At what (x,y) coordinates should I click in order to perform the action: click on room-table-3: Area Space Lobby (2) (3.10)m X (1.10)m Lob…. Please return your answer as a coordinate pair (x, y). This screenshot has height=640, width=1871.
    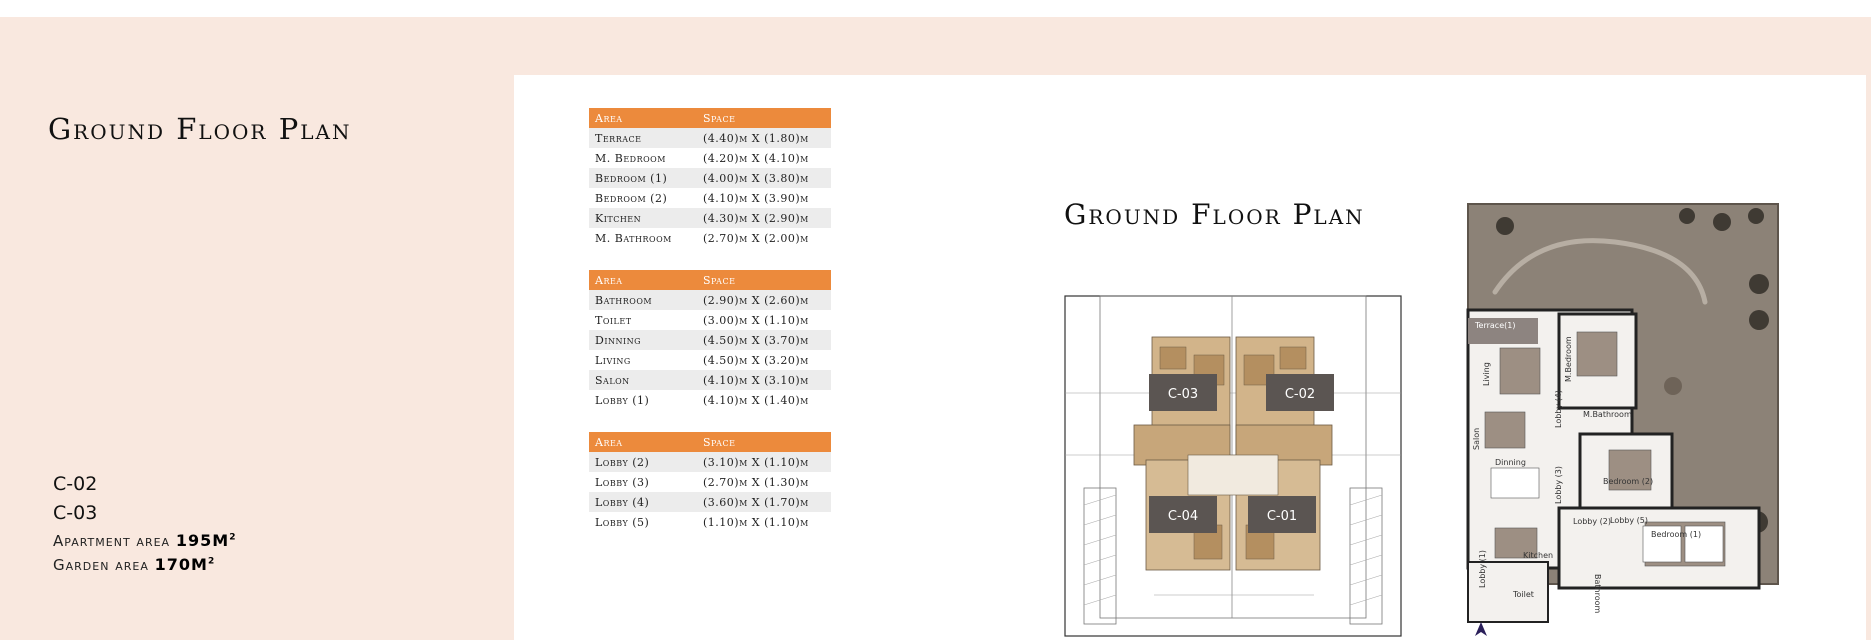
    Looking at the image, I should click on (710, 482).